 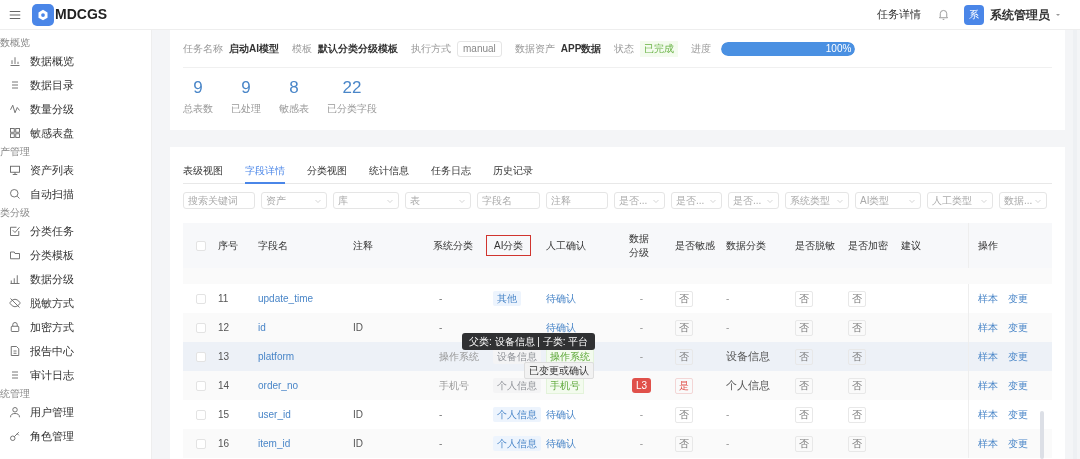 I want to click on sidebar-item: 资产列表, so click(x=75, y=170).